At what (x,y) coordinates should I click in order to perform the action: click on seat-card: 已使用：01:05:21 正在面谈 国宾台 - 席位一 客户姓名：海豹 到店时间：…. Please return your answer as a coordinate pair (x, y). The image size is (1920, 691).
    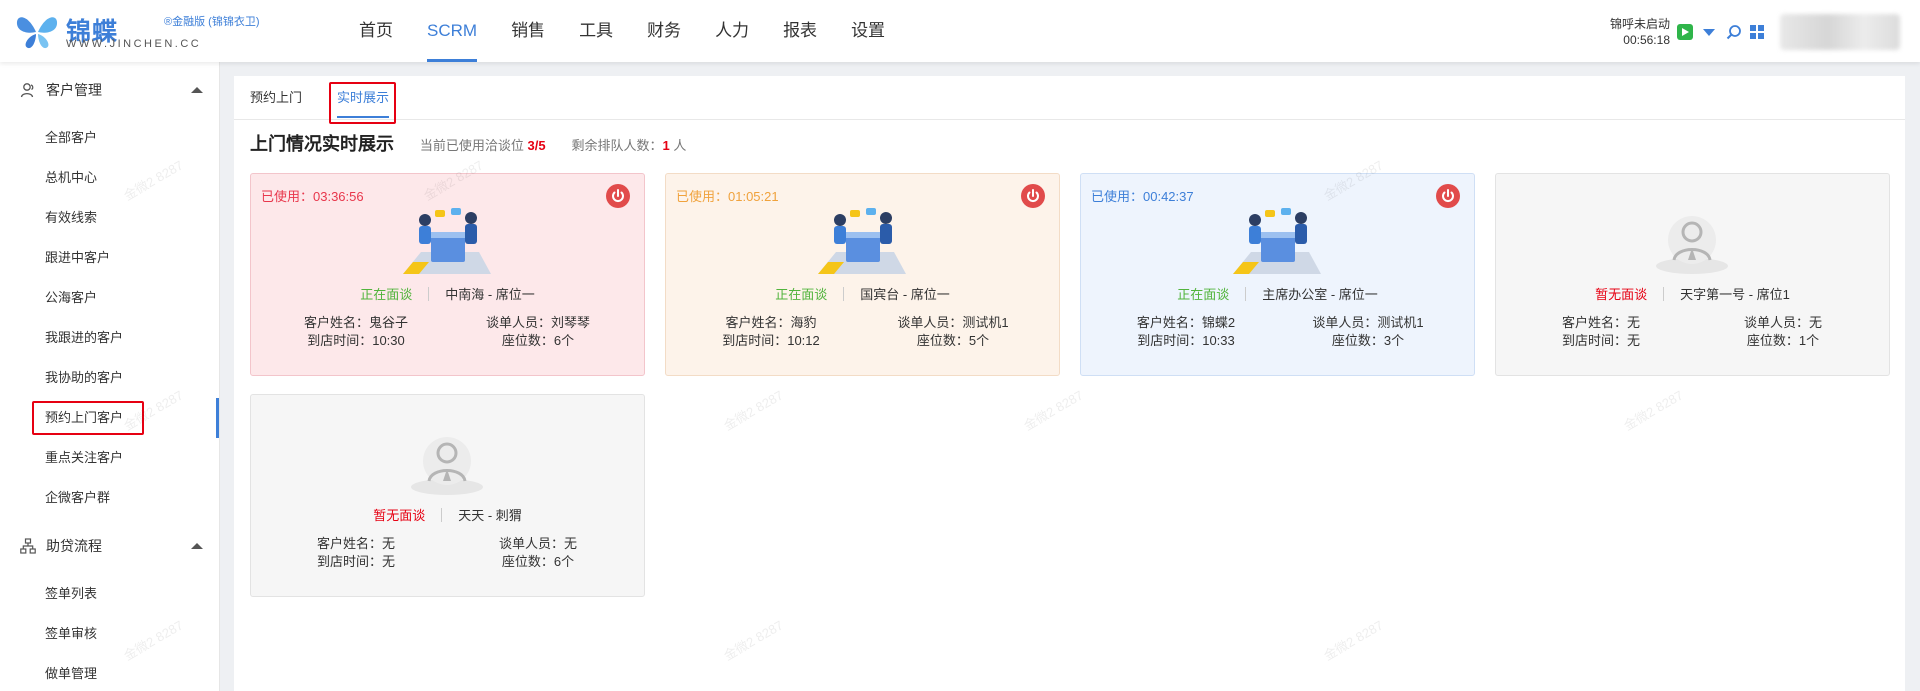
    Looking at the image, I should click on (862, 274).